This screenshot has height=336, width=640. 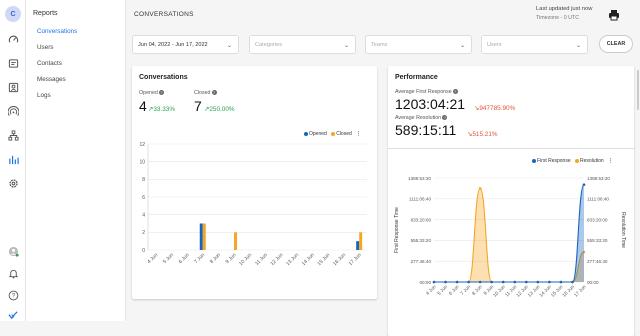 I want to click on chart-legend: Opened Closed ⋮, so click(x=332, y=134).